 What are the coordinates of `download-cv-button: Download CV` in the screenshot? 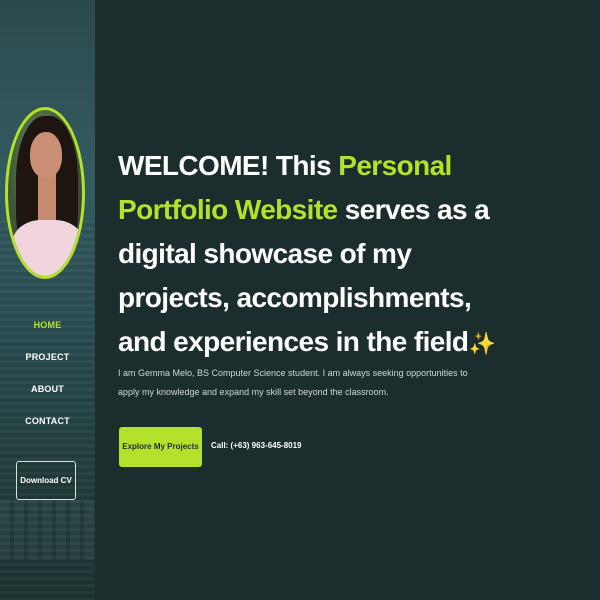 It's located at (46, 480).